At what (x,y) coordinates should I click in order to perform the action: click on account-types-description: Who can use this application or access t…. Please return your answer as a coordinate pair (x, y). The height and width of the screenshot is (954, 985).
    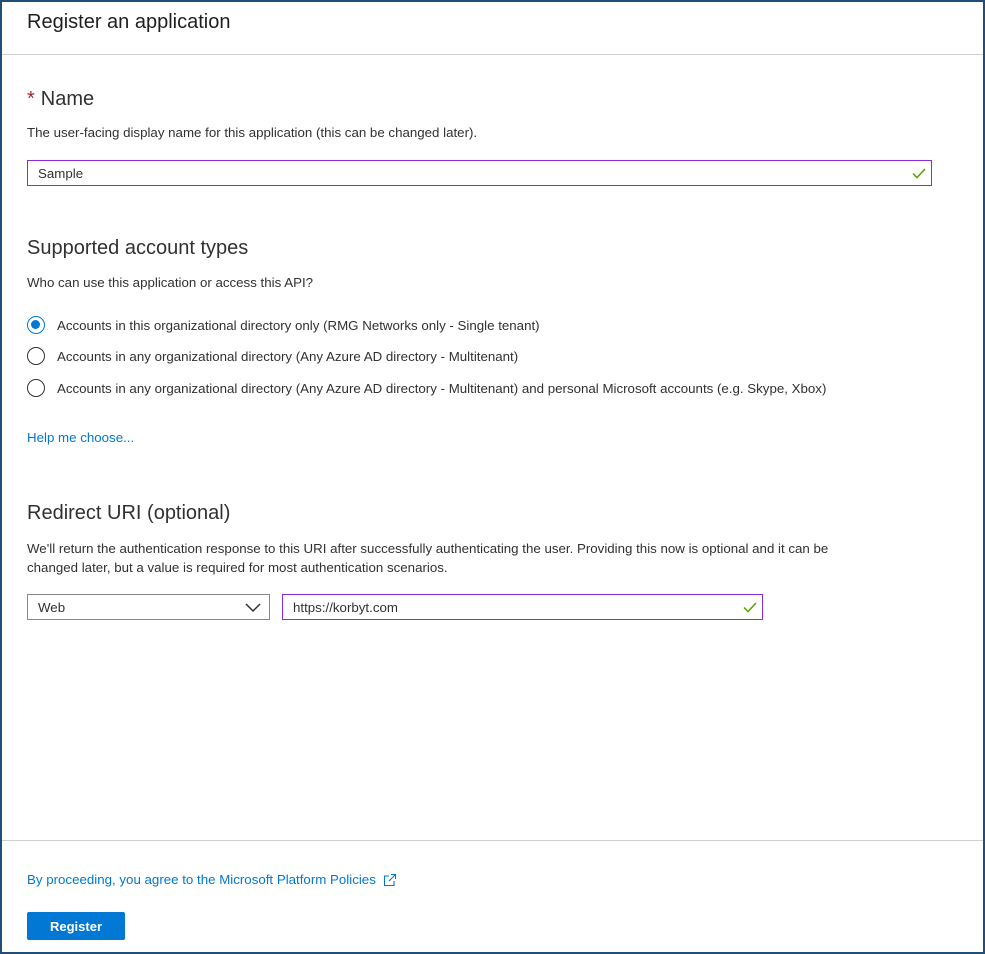
    Looking at the image, I should click on (170, 282).